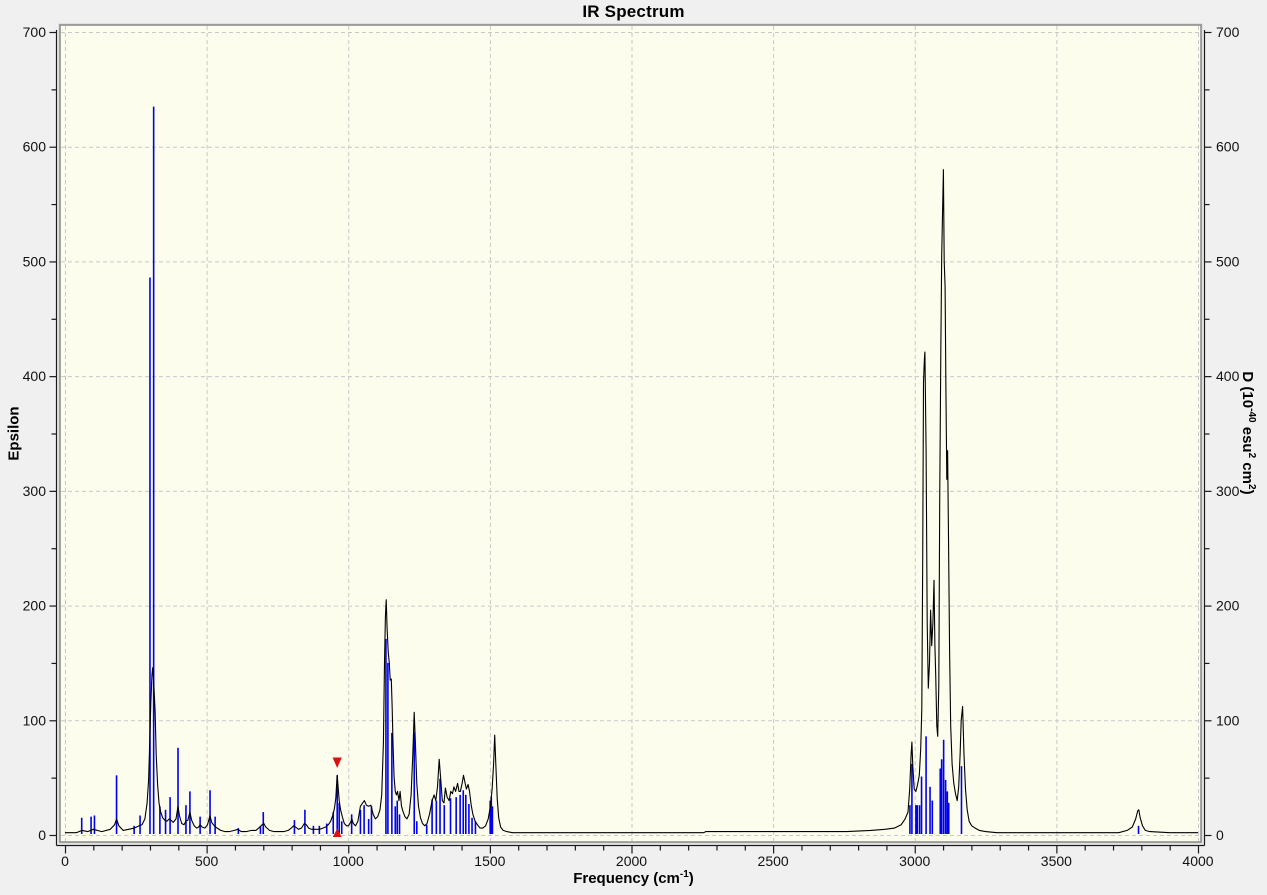  What do you see at coordinates (1056, 861) in the screenshot?
I see `svg-text: 3500` at bounding box center [1056, 861].